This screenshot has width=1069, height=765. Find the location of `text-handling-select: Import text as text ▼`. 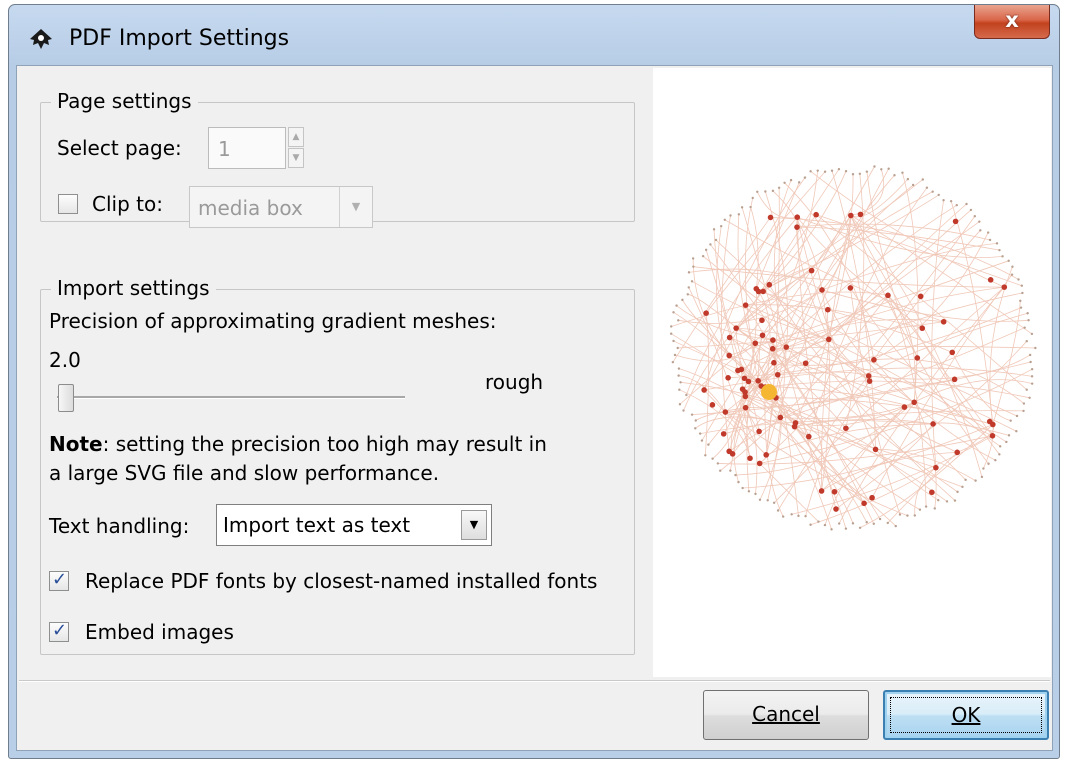

text-handling-select: Import text as text ▼ is located at coordinates (354, 525).